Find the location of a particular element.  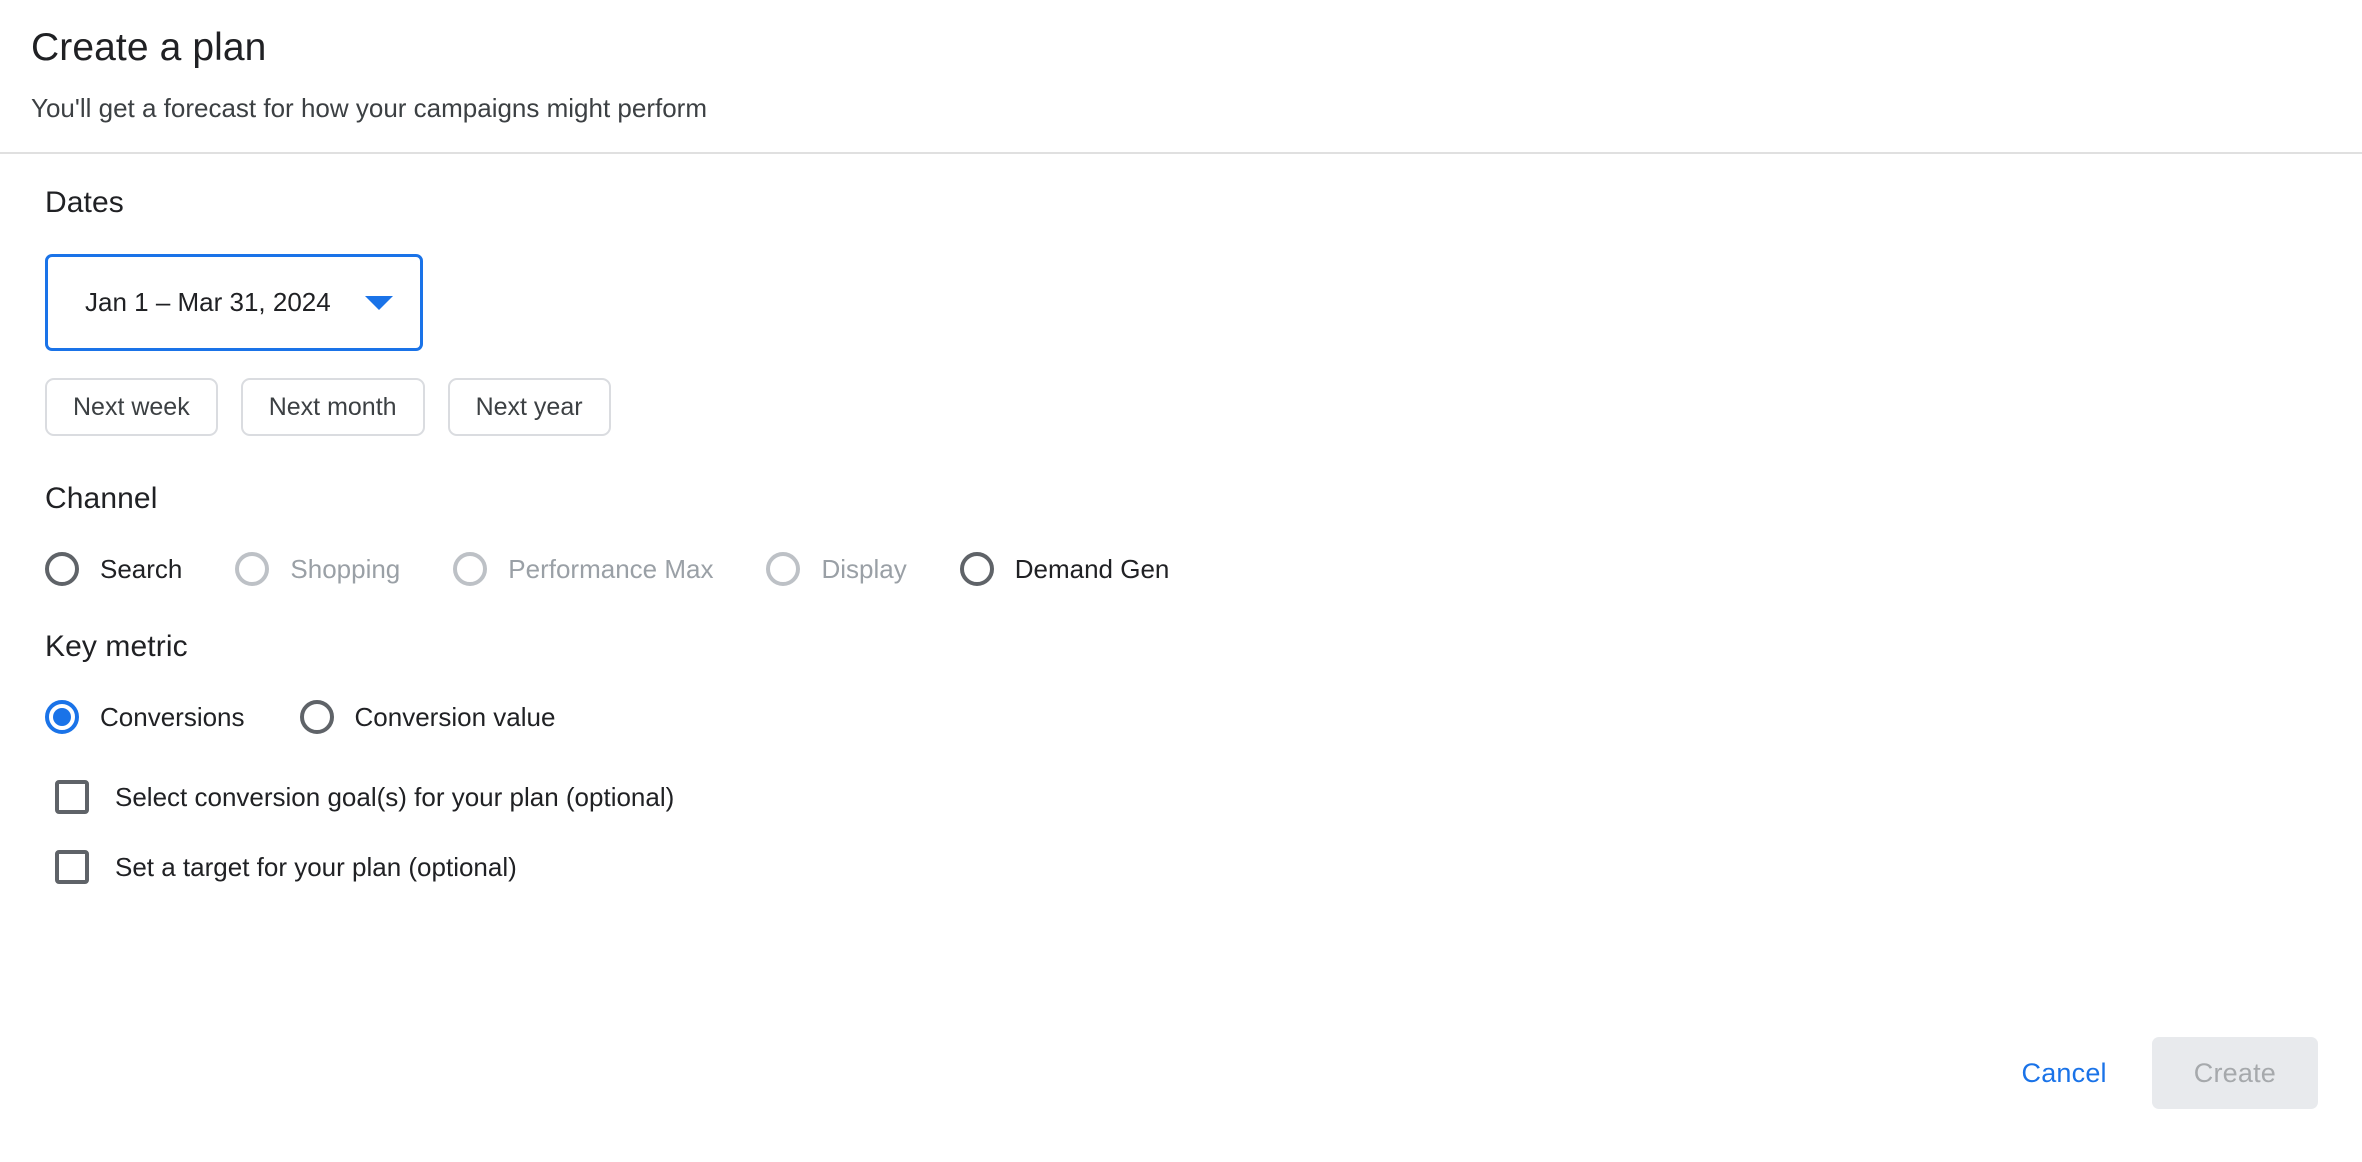

radio-metric-conversion-value: Conversion value is located at coordinates (427, 717).